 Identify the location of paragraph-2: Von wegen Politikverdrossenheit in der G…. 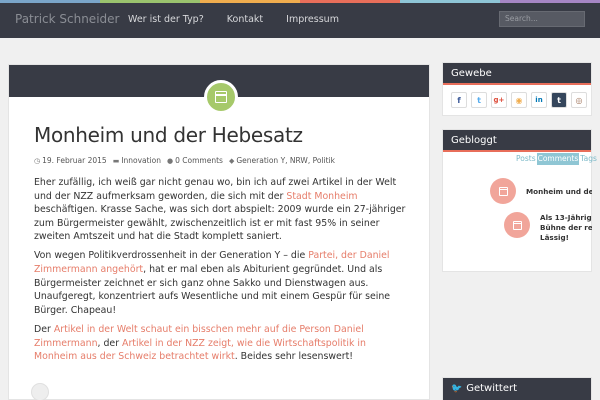
(220, 283).